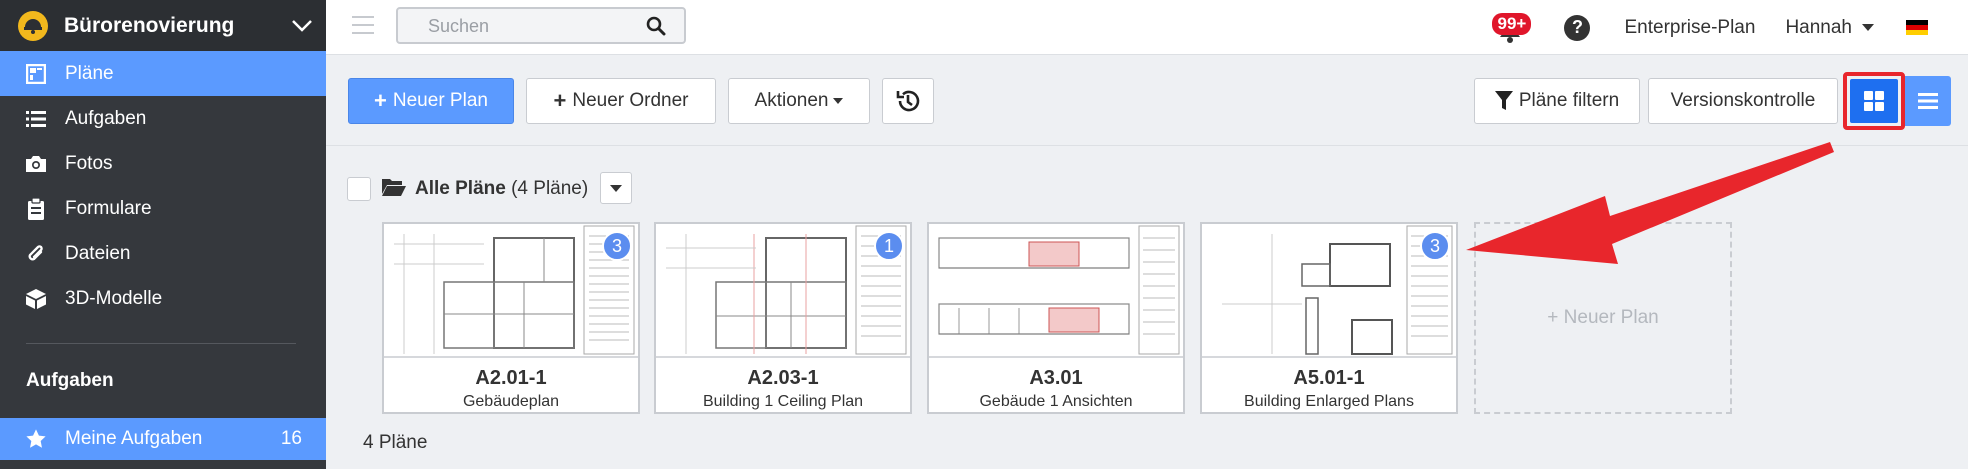 This screenshot has width=1968, height=469. What do you see at coordinates (163, 163) in the screenshot?
I see `sidebar-item-photos: Fotos` at bounding box center [163, 163].